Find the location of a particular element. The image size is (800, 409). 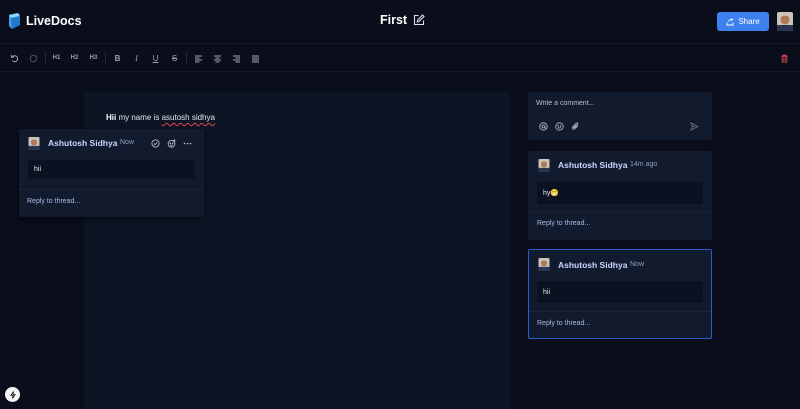

align-left-button is located at coordinates (198, 58).